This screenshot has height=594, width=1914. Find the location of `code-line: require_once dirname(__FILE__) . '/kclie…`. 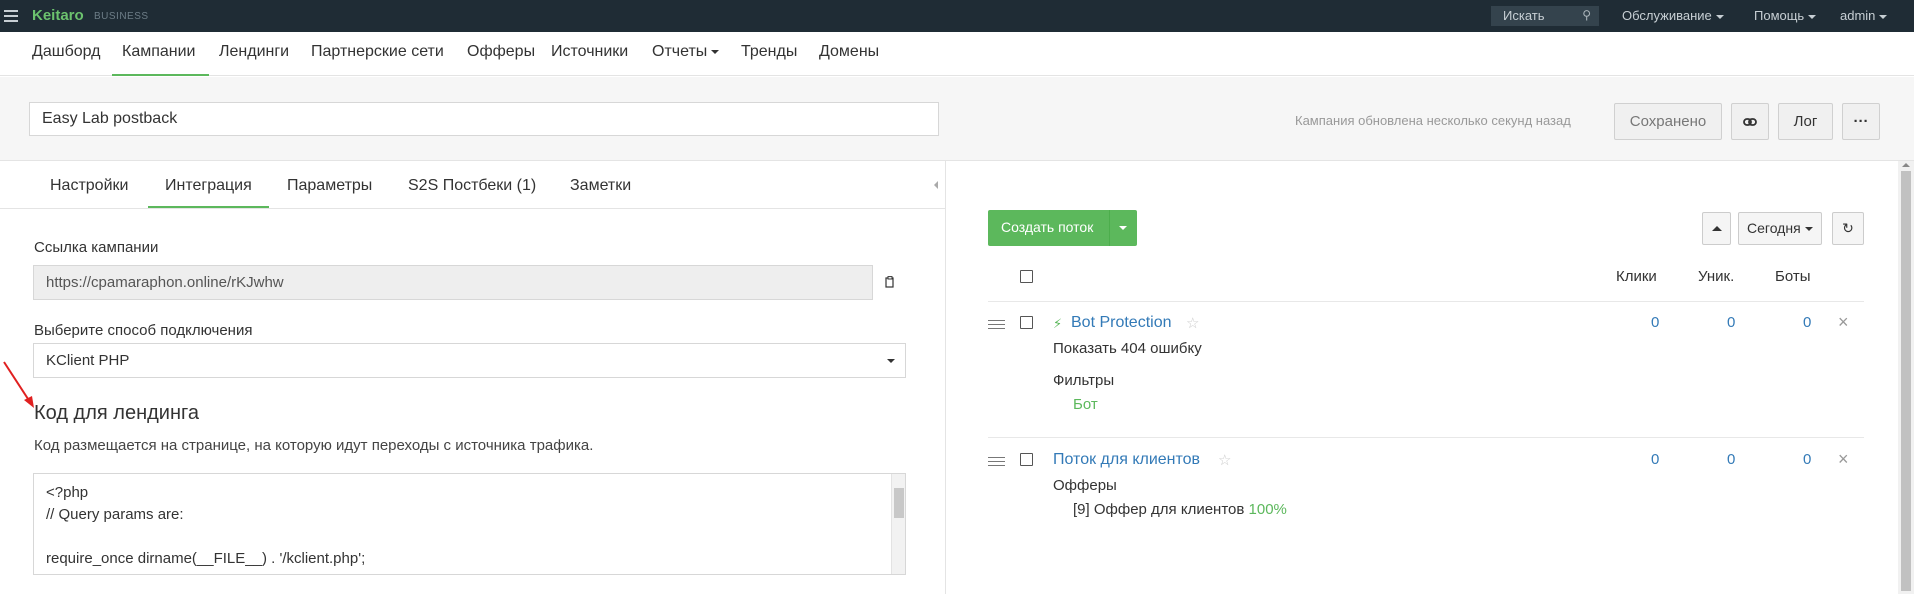

code-line: require_once dirname(__FILE__) . '/kclie… is located at coordinates (206, 558).